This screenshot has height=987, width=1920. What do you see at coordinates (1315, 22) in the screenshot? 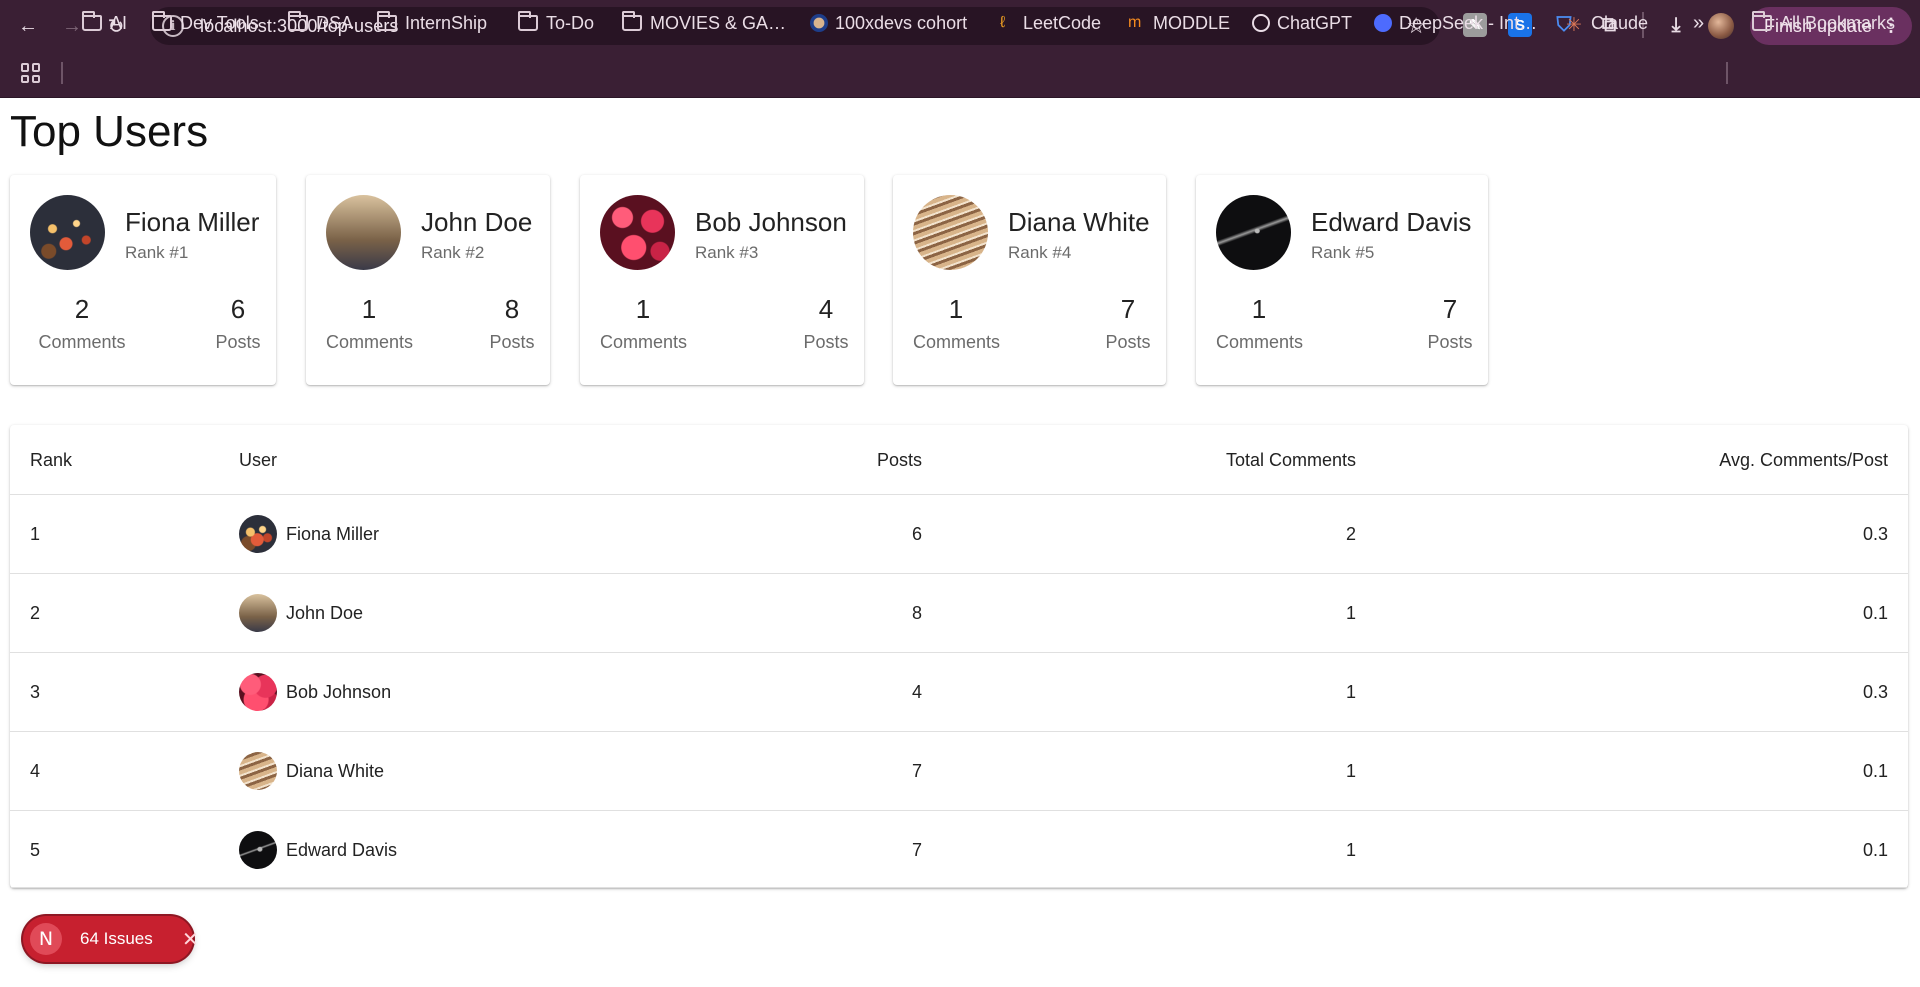
I see `bookmark-label: ChatGPT` at bounding box center [1315, 22].